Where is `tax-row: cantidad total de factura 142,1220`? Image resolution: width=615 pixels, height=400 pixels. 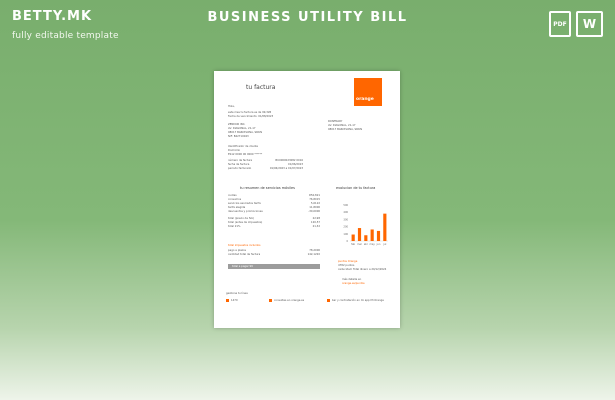
tax-row: cantidad total de factura 142,1220 is located at coordinates (274, 255).